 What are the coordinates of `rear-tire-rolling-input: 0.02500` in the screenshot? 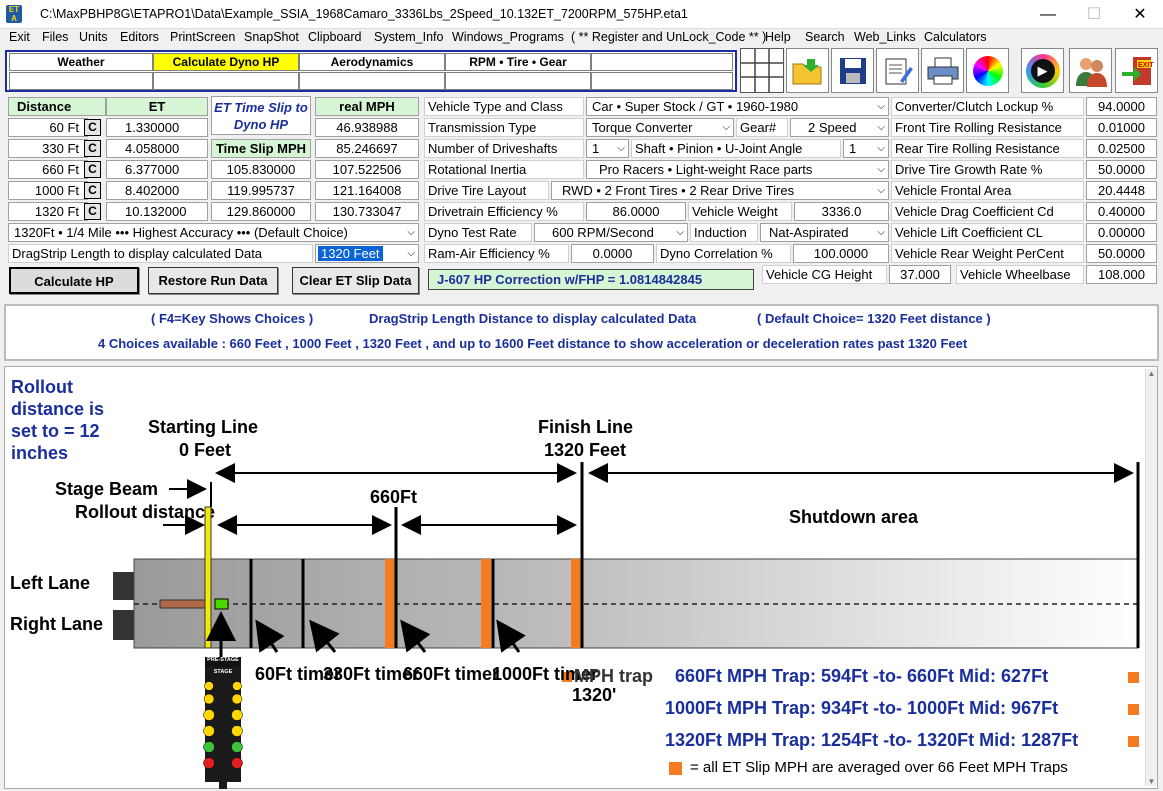 It's located at (1121, 148).